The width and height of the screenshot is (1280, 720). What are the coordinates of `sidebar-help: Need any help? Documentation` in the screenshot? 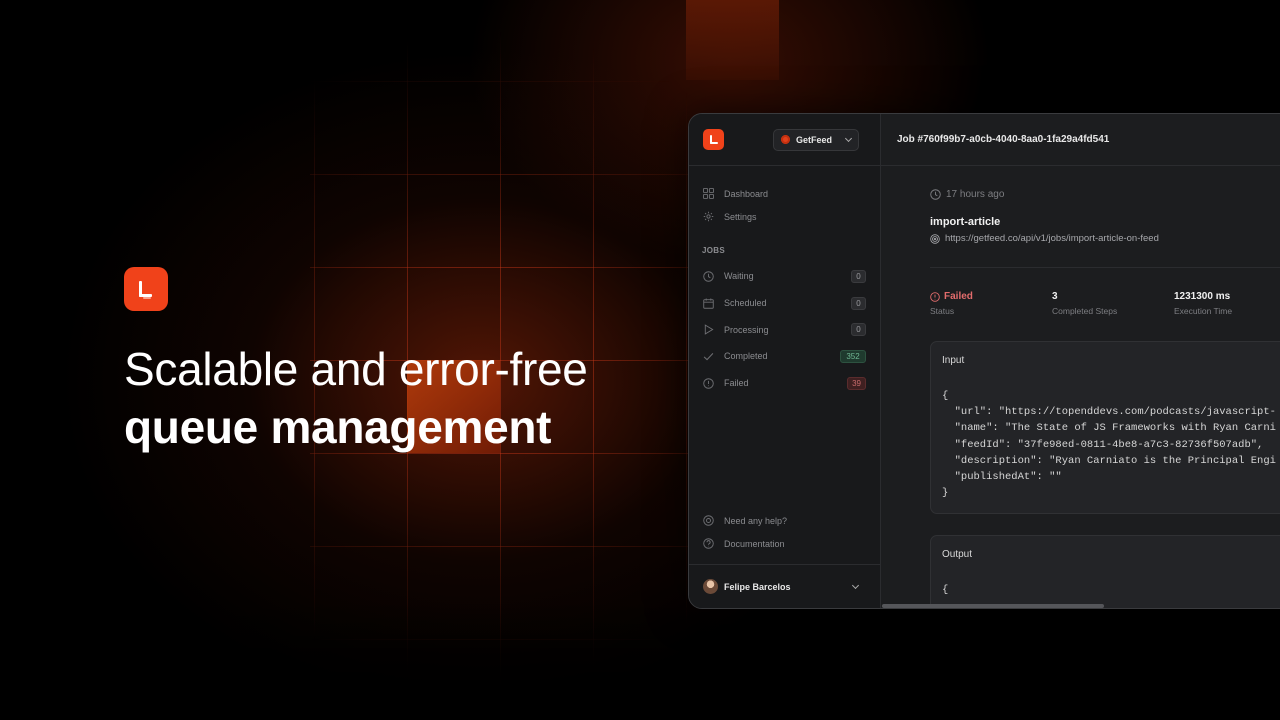 It's located at (784, 532).